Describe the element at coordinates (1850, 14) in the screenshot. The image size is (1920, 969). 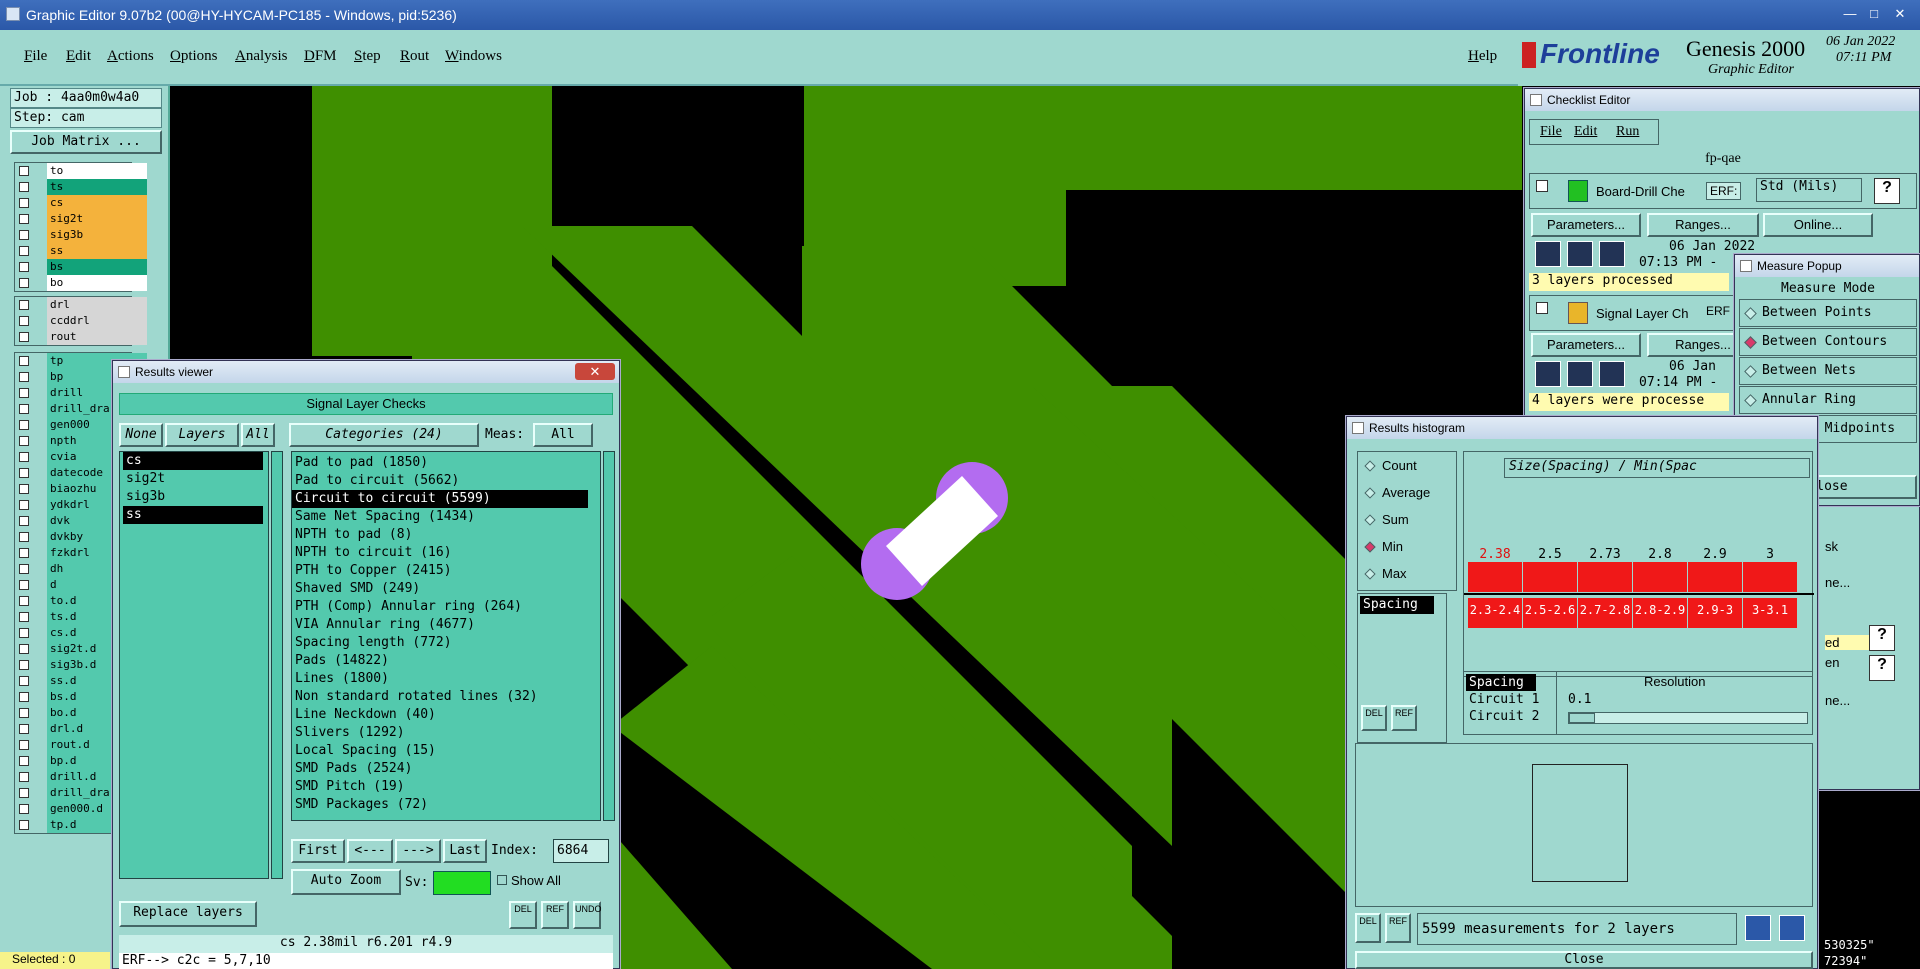
I see `minimize-icon: —` at that location.